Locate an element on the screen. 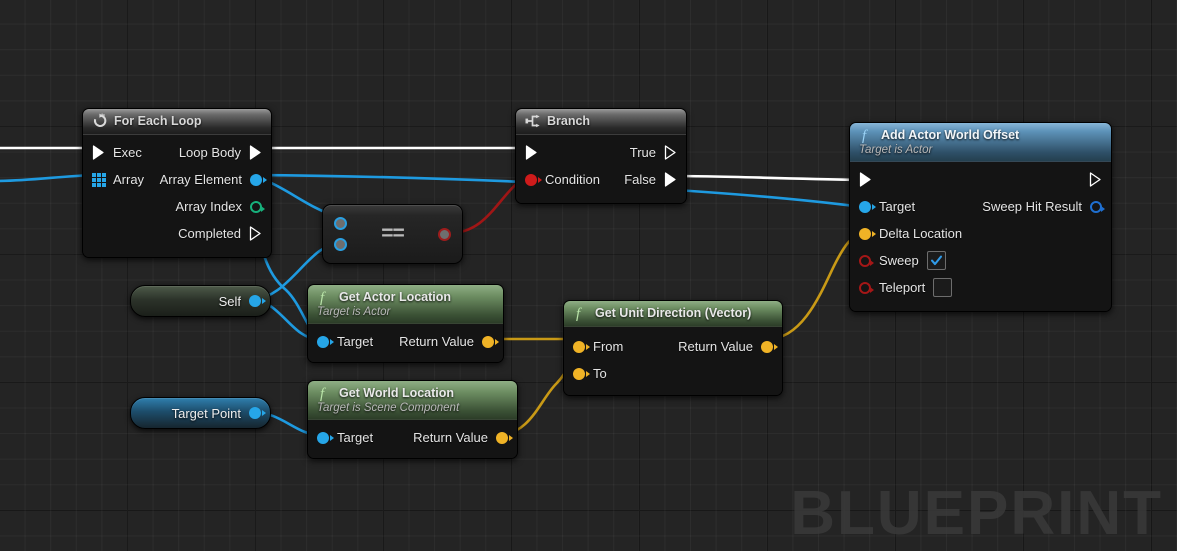 Image resolution: width=1177 pixels, height=551 pixels. pin-row-sweep: Sweep is located at coordinates (980, 260).